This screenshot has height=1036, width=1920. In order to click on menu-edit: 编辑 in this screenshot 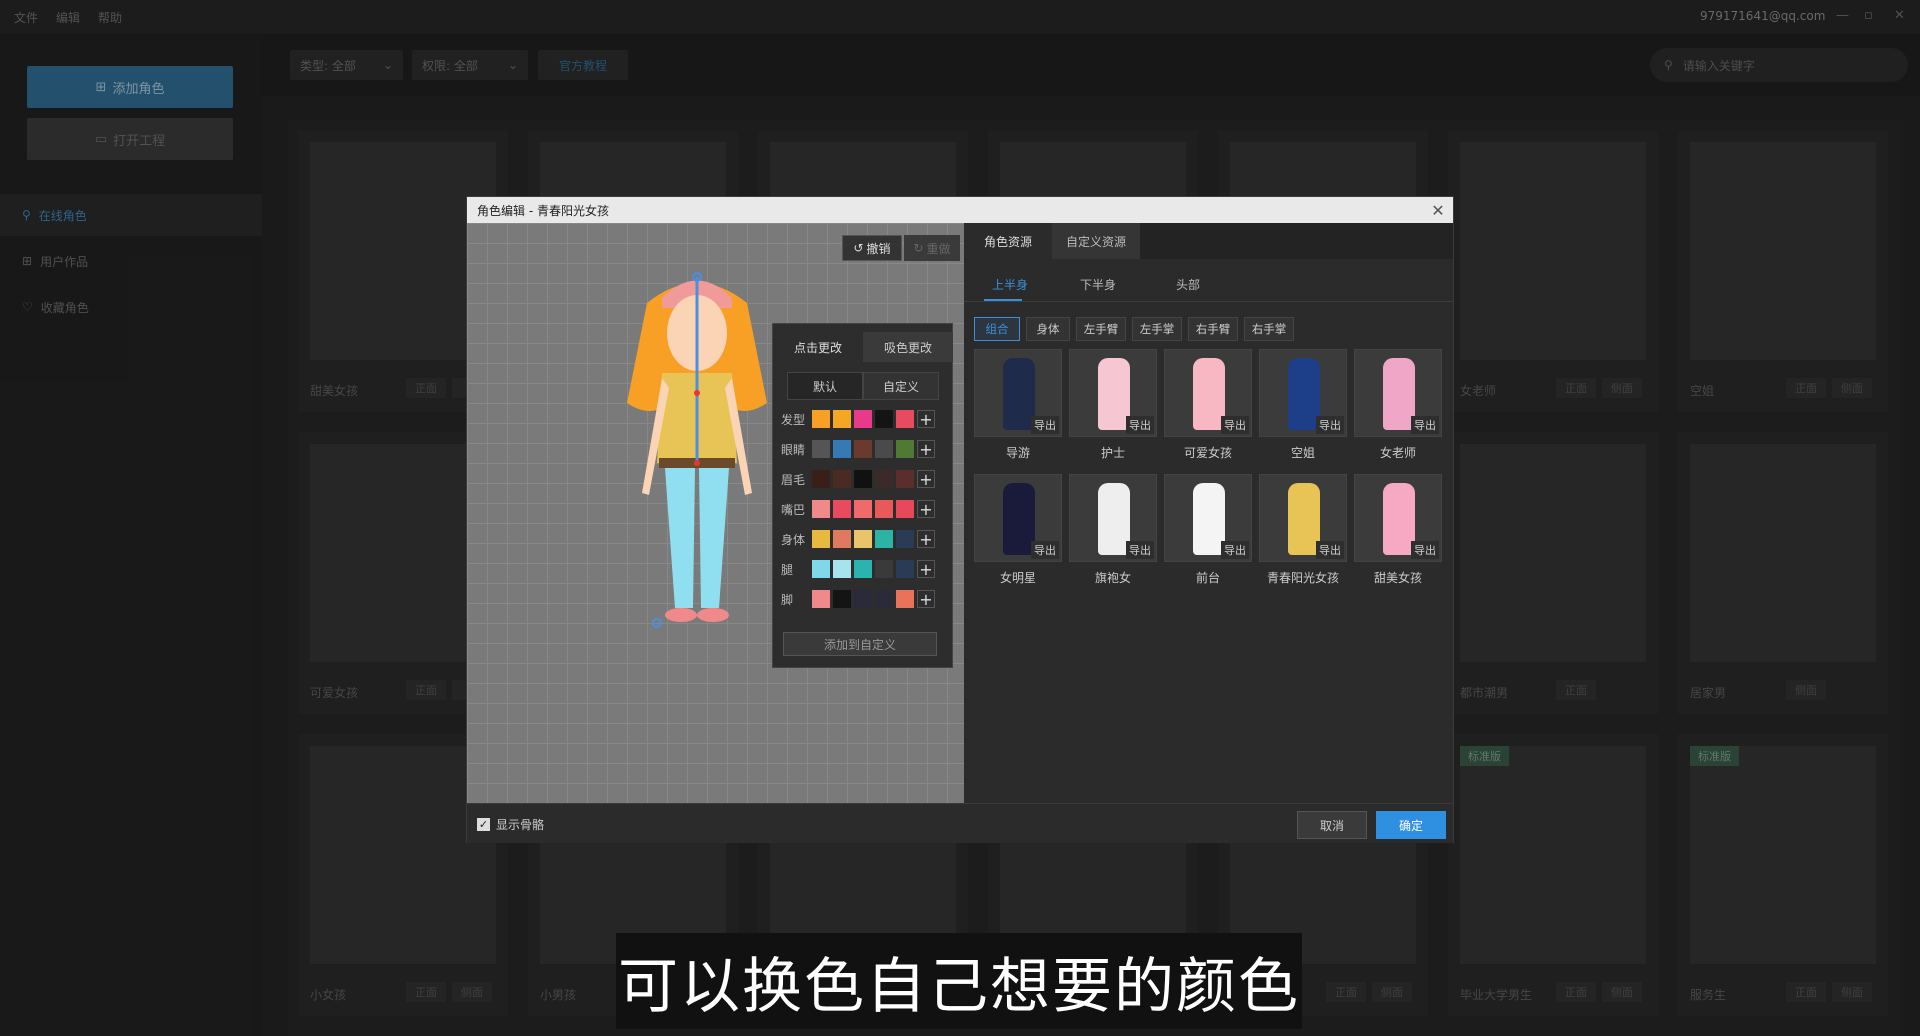, I will do `click(68, 17)`.